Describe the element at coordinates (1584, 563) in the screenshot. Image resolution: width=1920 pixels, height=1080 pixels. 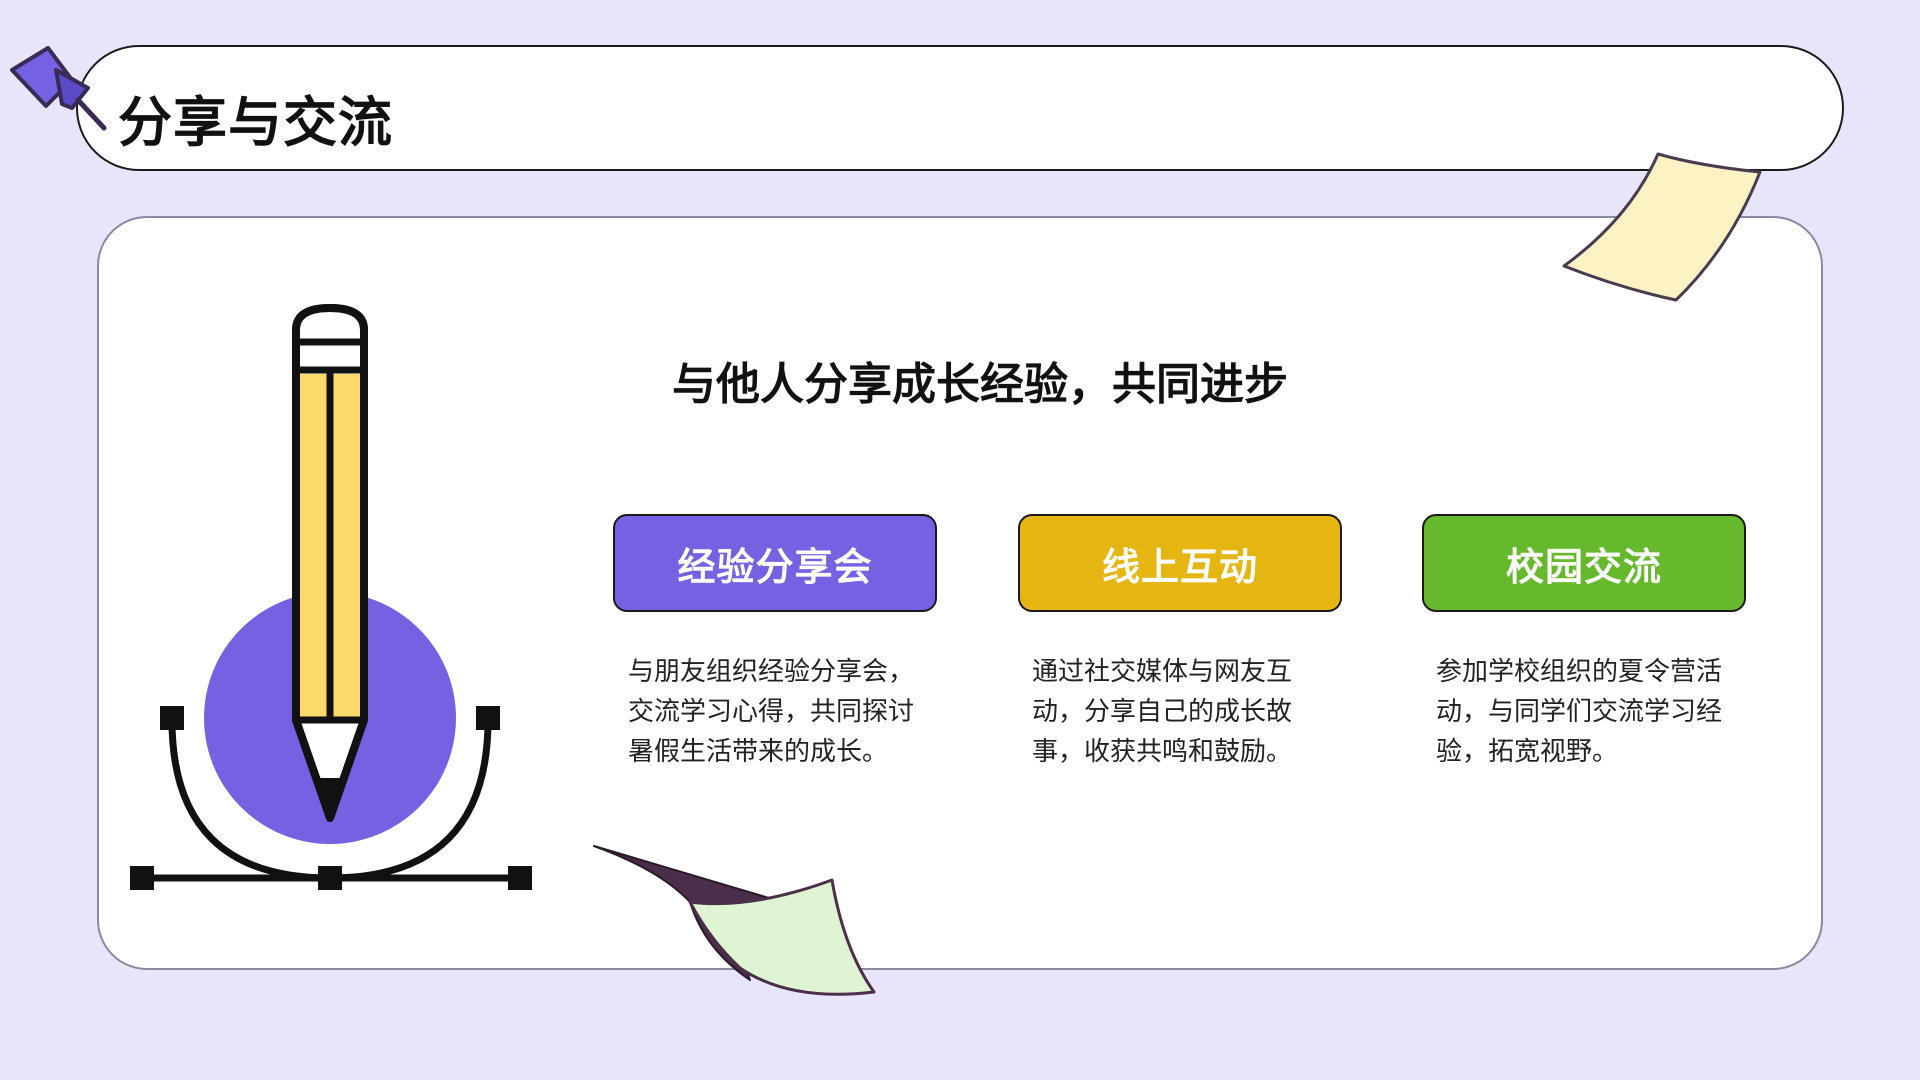
I see `campus-exchange-button: 校园交流` at that location.